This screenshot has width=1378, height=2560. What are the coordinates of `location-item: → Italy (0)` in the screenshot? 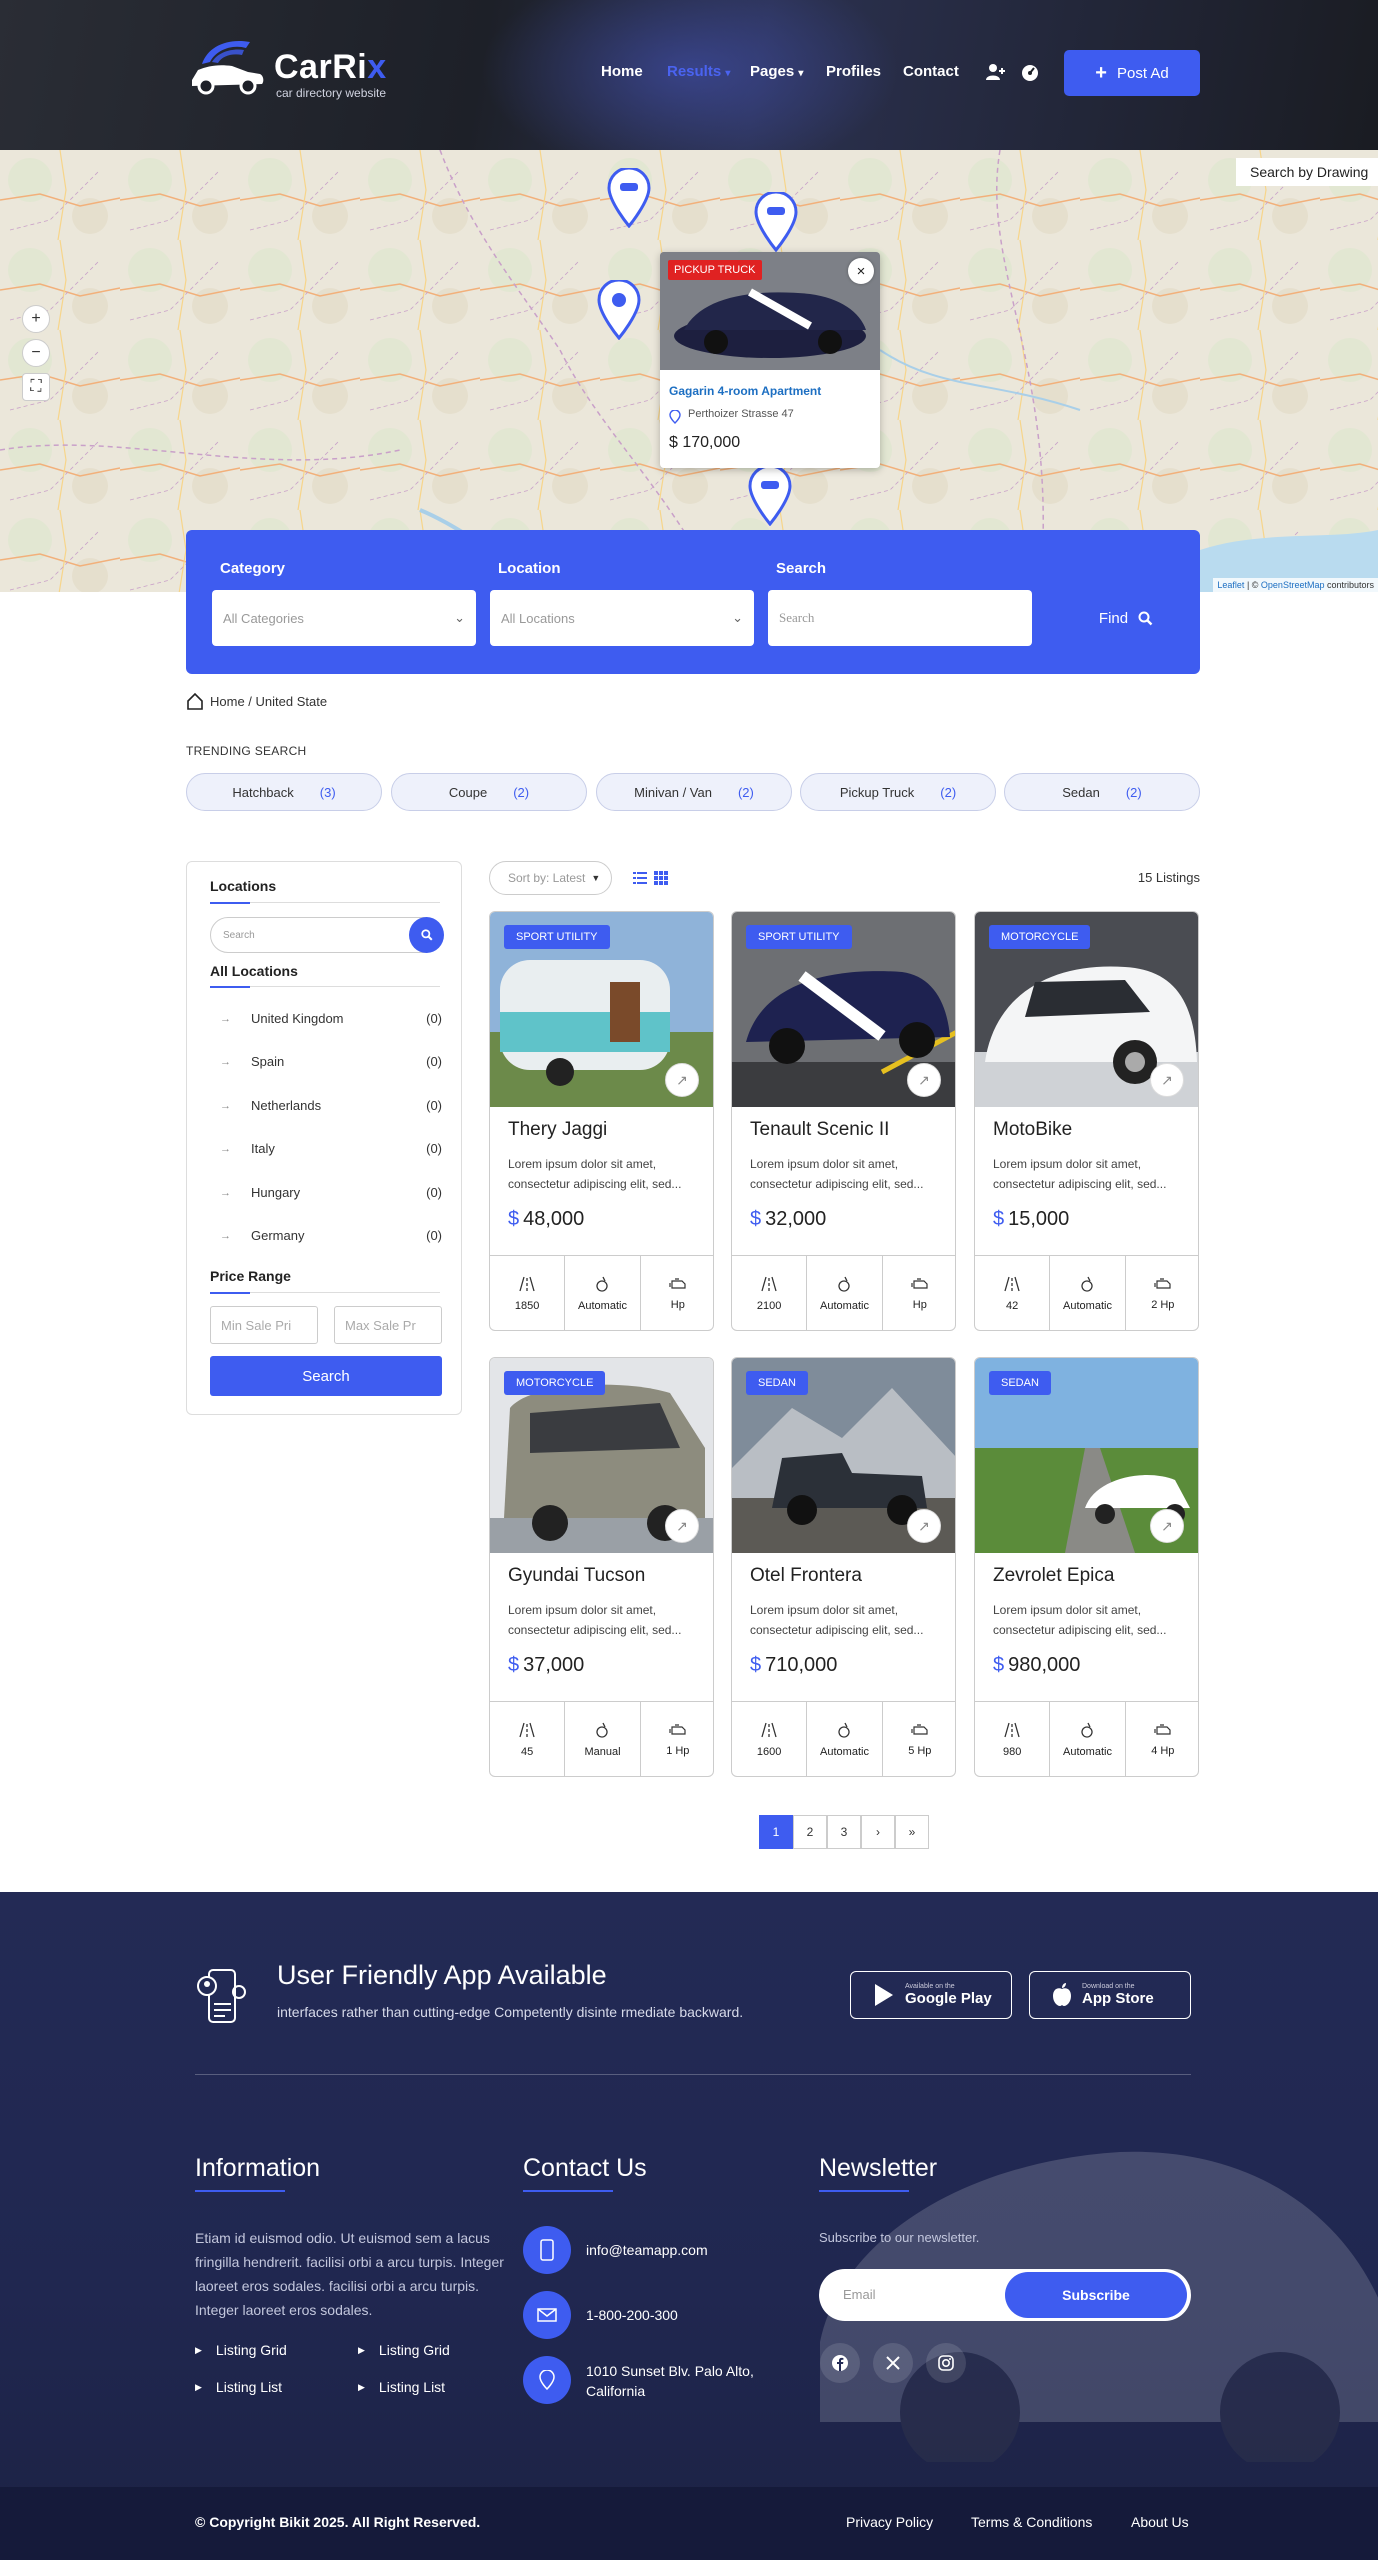 It's located at (326, 1148).